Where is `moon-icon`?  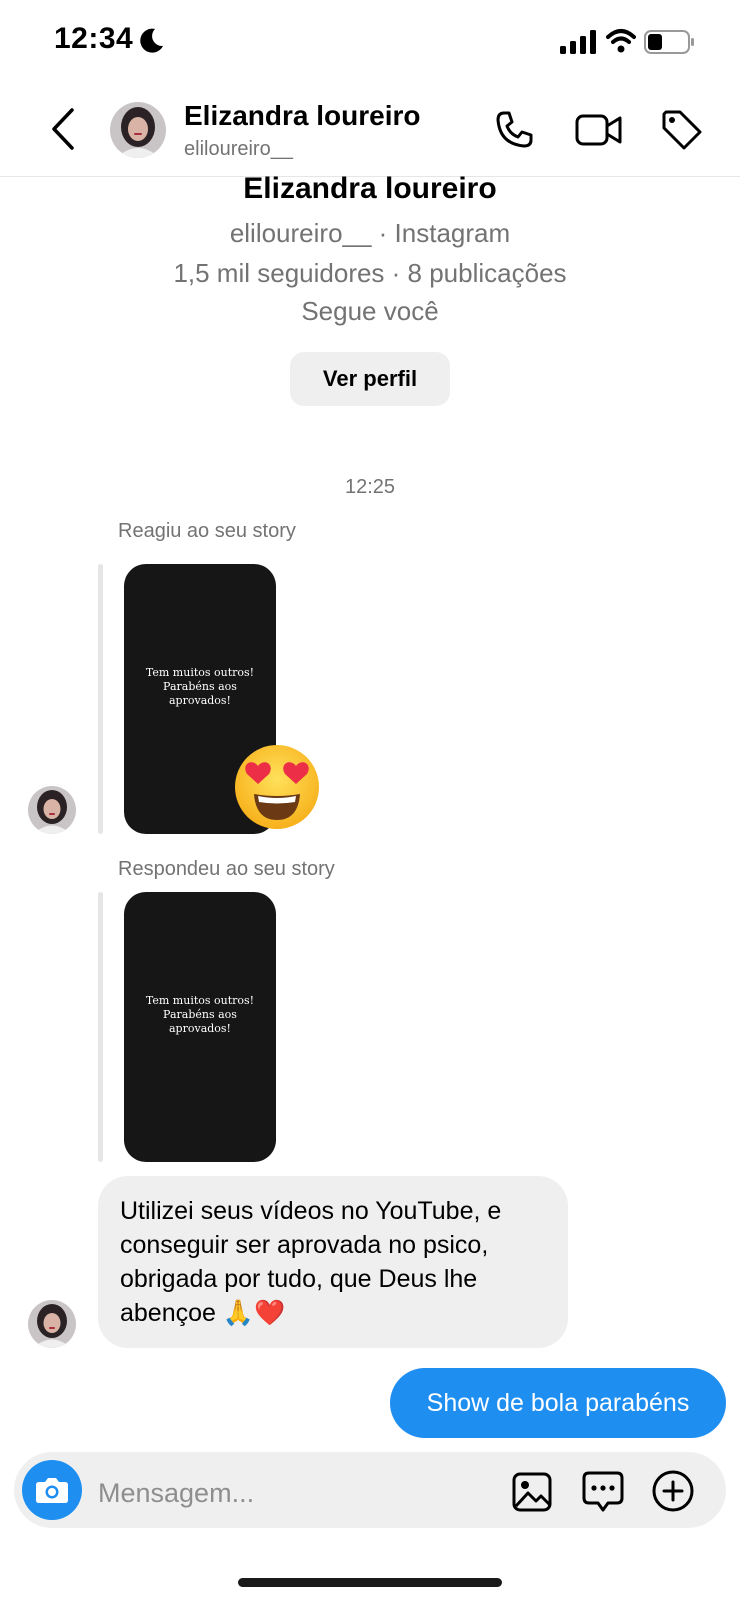
moon-icon is located at coordinates (151, 40).